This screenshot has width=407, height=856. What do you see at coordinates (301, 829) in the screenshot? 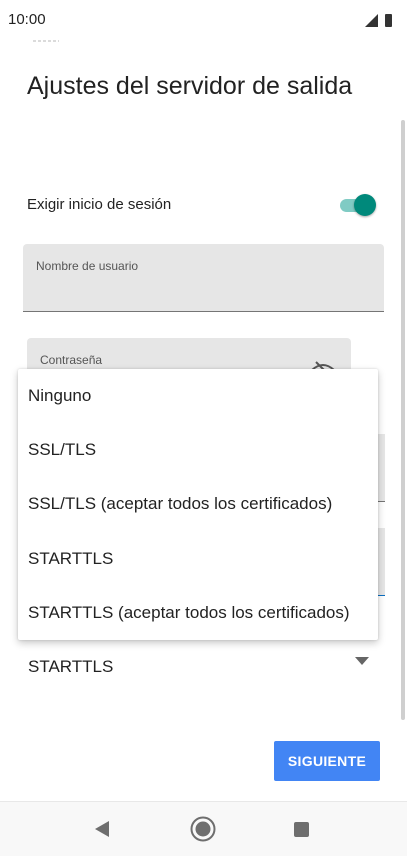
I see `recents-icon` at bounding box center [301, 829].